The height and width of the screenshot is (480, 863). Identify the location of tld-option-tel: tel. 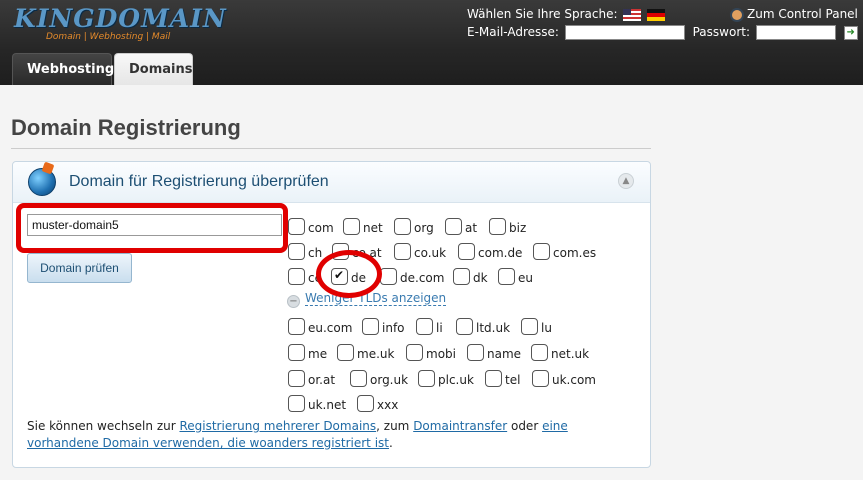
(502, 378).